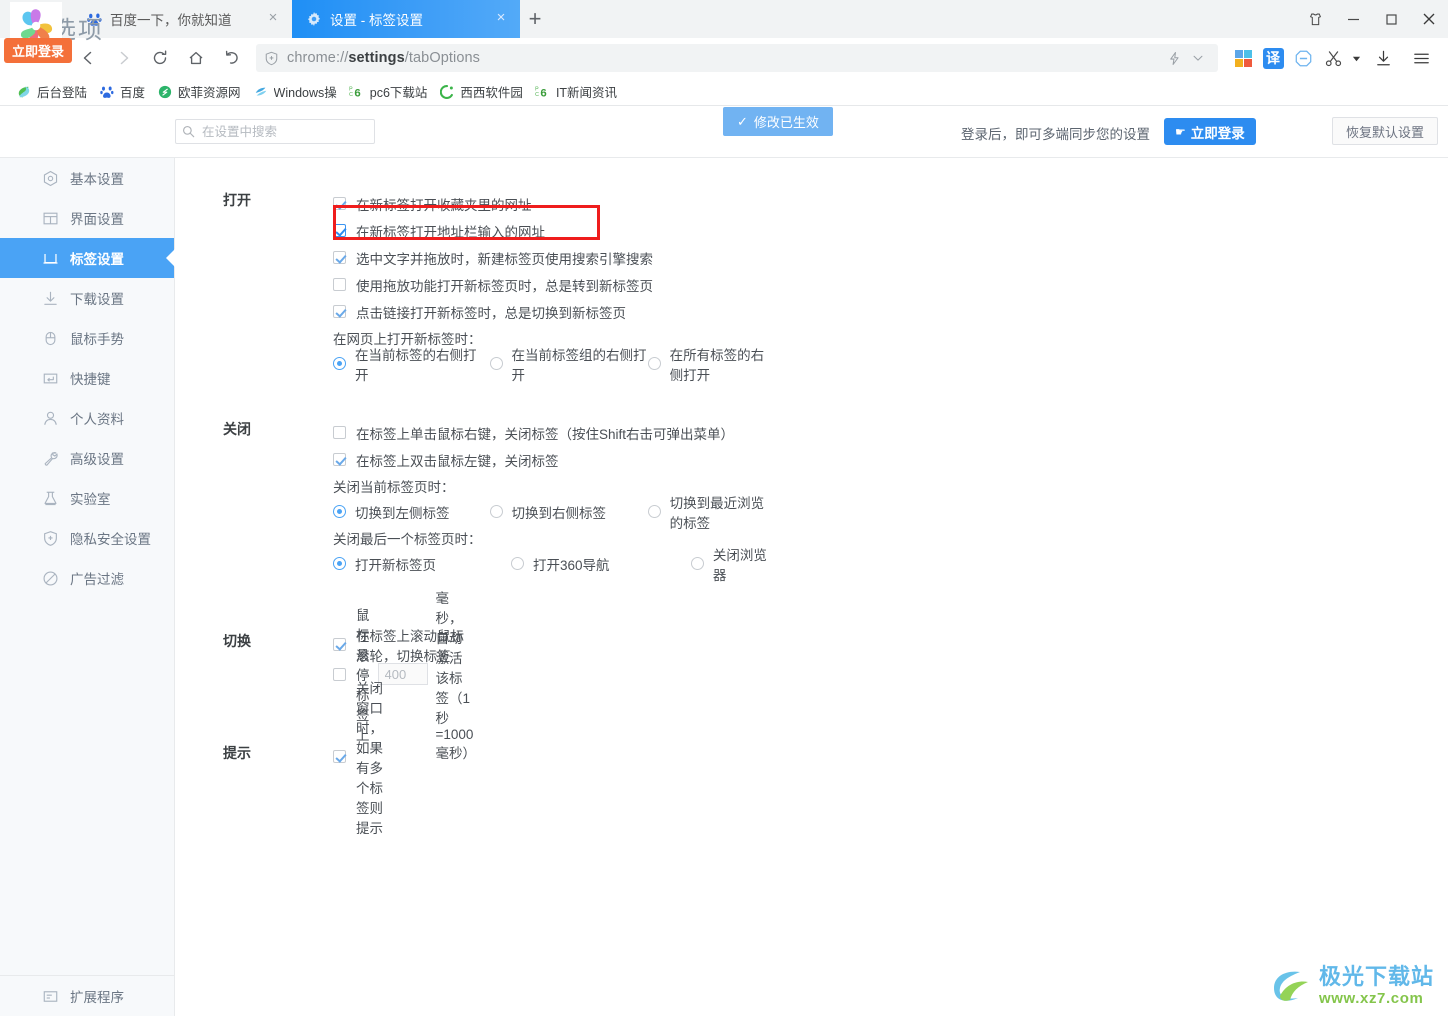  Describe the element at coordinates (87, 996) in the screenshot. I see `sidebar-item-extensions: 扩展程序` at that location.